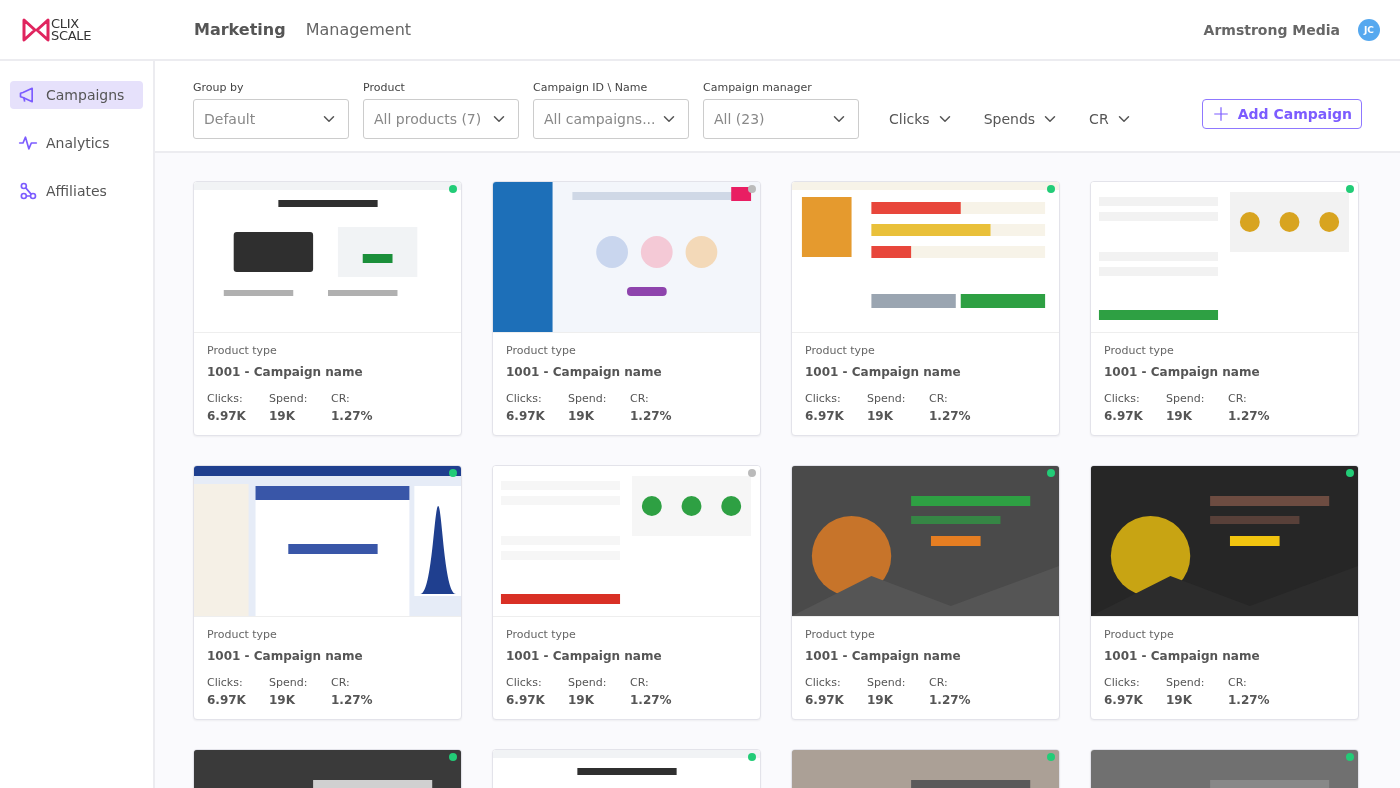 This screenshot has width=1400, height=788. What do you see at coordinates (591, 87) in the screenshot?
I see `field-label: Campaign ID \ Name` at bounding box center [591, 87].